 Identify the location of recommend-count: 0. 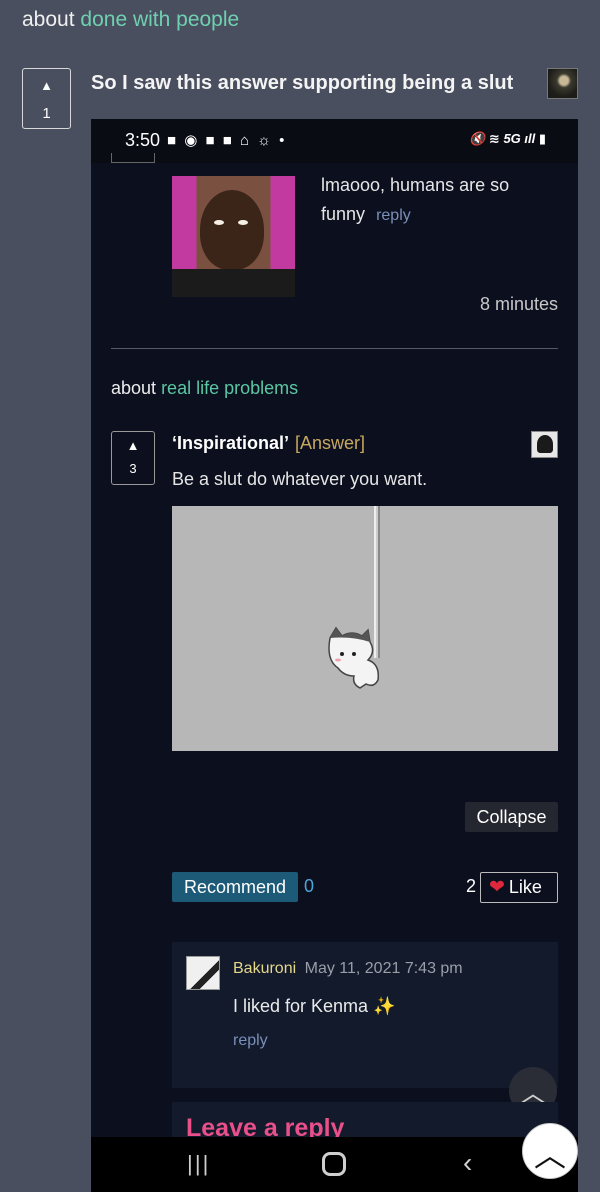
(309, 886).